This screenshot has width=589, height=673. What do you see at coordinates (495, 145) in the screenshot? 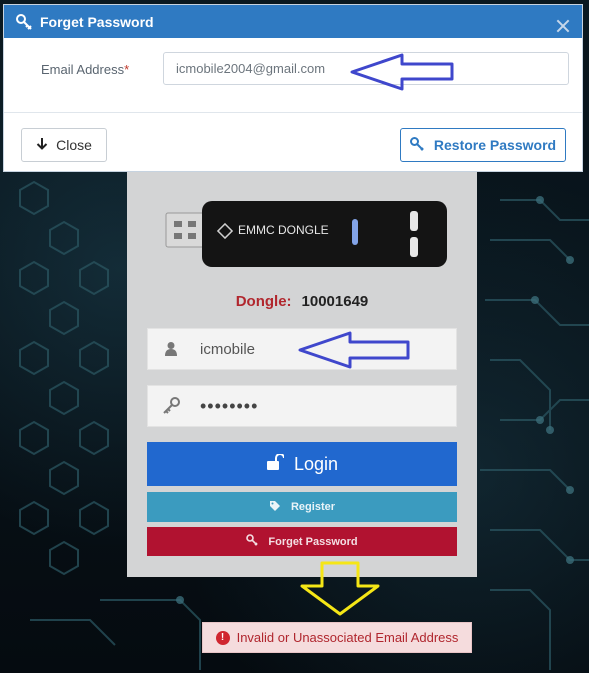
I see `restore-password-label: Restore Password` at bounding box center [495, 145].